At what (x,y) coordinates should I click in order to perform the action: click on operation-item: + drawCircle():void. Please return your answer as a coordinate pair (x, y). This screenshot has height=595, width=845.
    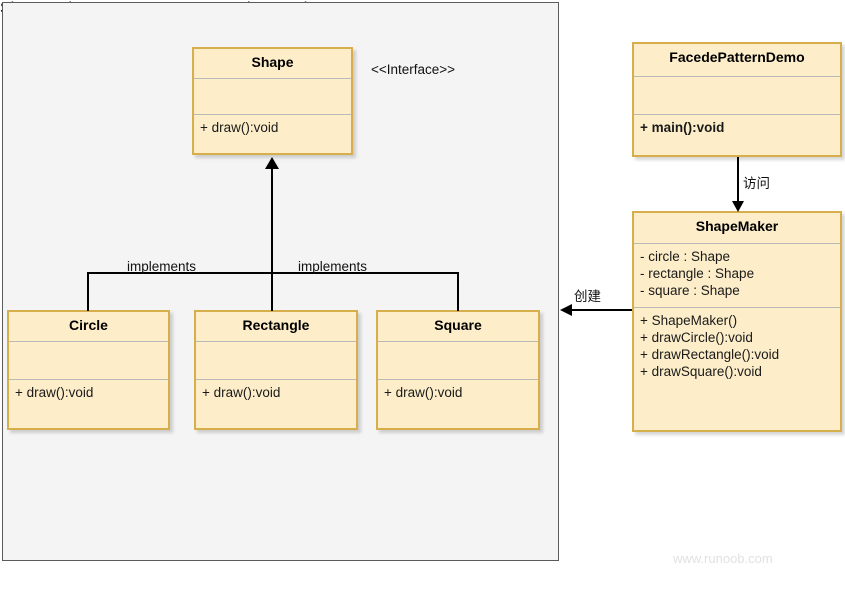
    Looking at the image, I should click on (696, 337).